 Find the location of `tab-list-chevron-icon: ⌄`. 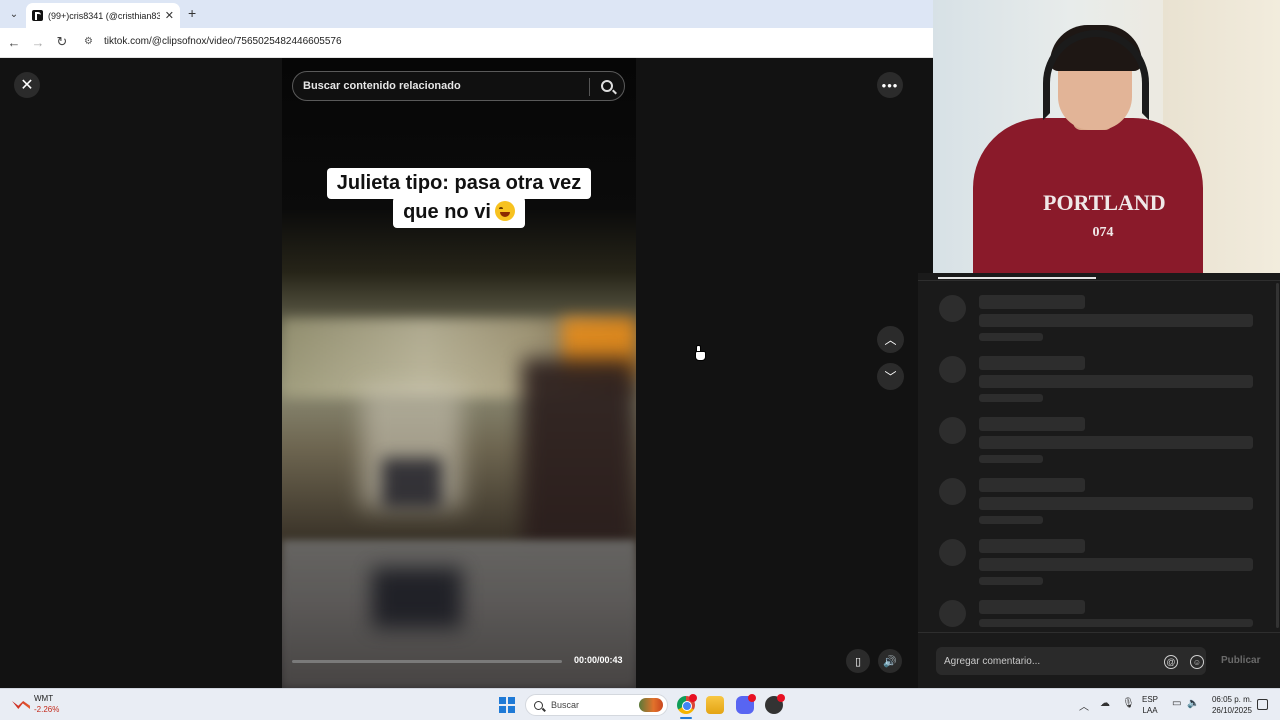

tab-list-chevron-icon: ⌄ is located at coordinates (14, 14).